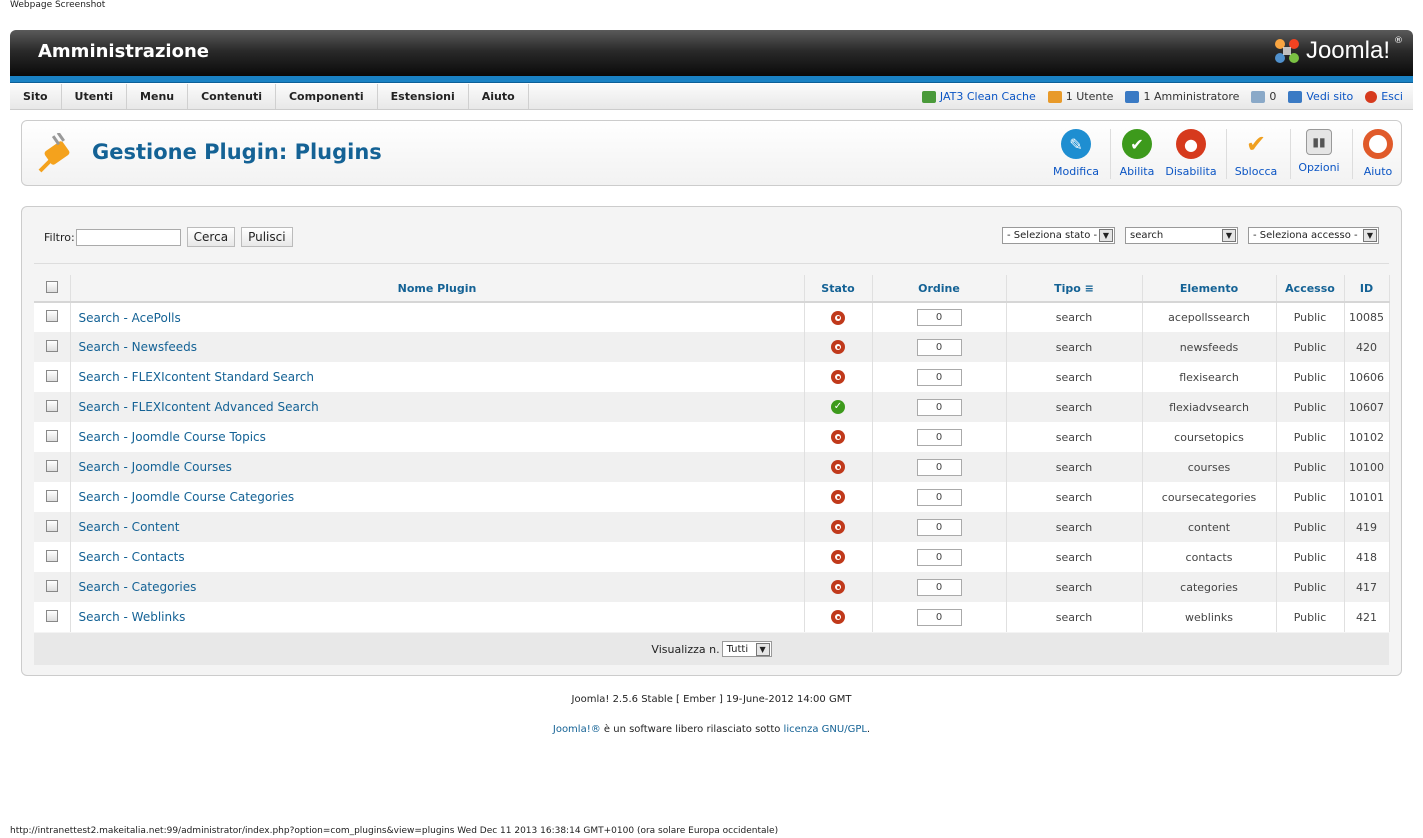 This screenshot has height=838, width=1423. Describe the element at coordinates (978, 96) in the screenshot. I see `clean-cache-link: JAT3 Clean Cache` at that location.